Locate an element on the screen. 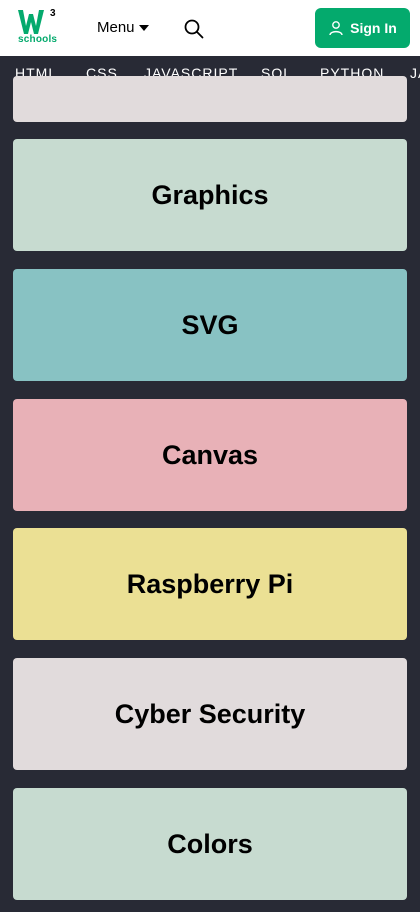 The height and width of the screenshot is (912, 420). topic-card-cyber-security: Cyber Security is located at coordinates (210, 714).